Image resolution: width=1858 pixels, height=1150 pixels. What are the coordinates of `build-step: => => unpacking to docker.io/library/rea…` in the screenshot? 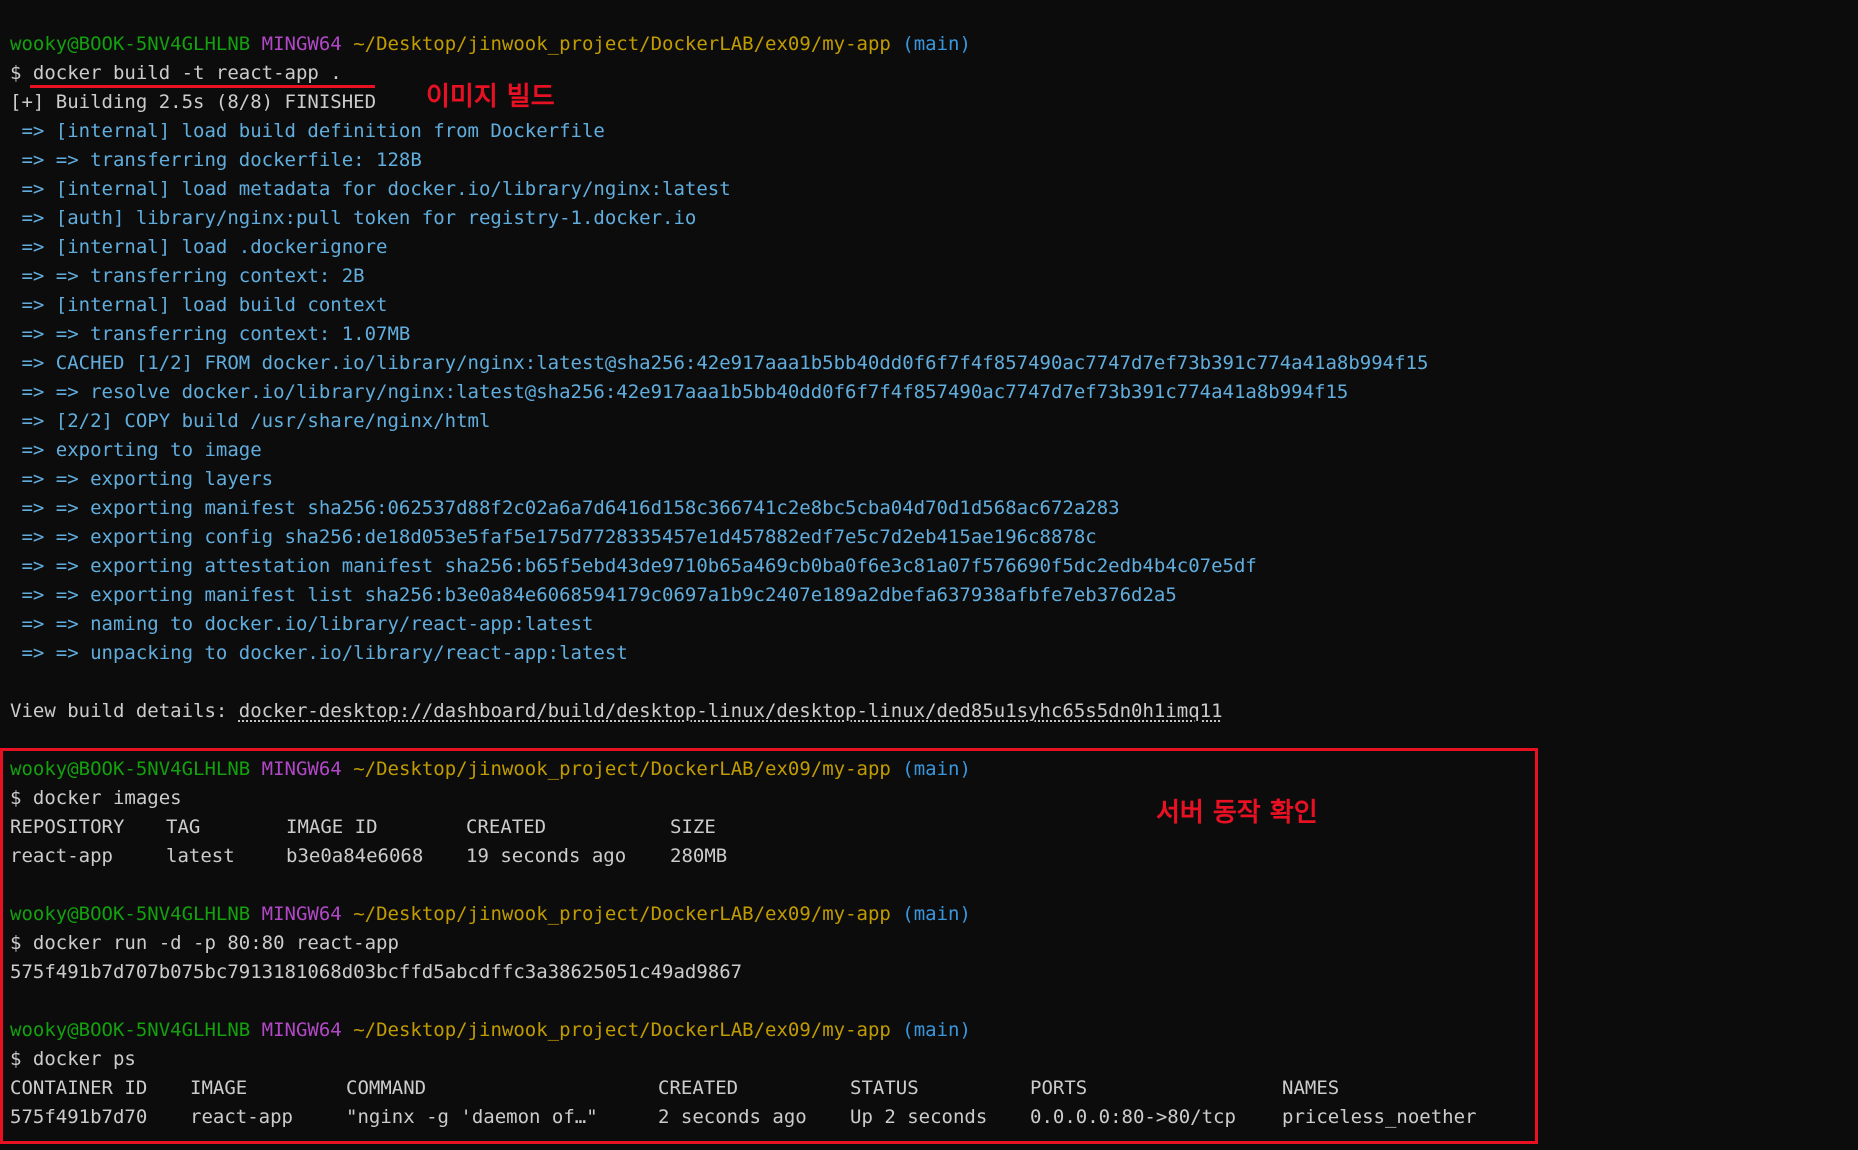 It's located at (319, 653).